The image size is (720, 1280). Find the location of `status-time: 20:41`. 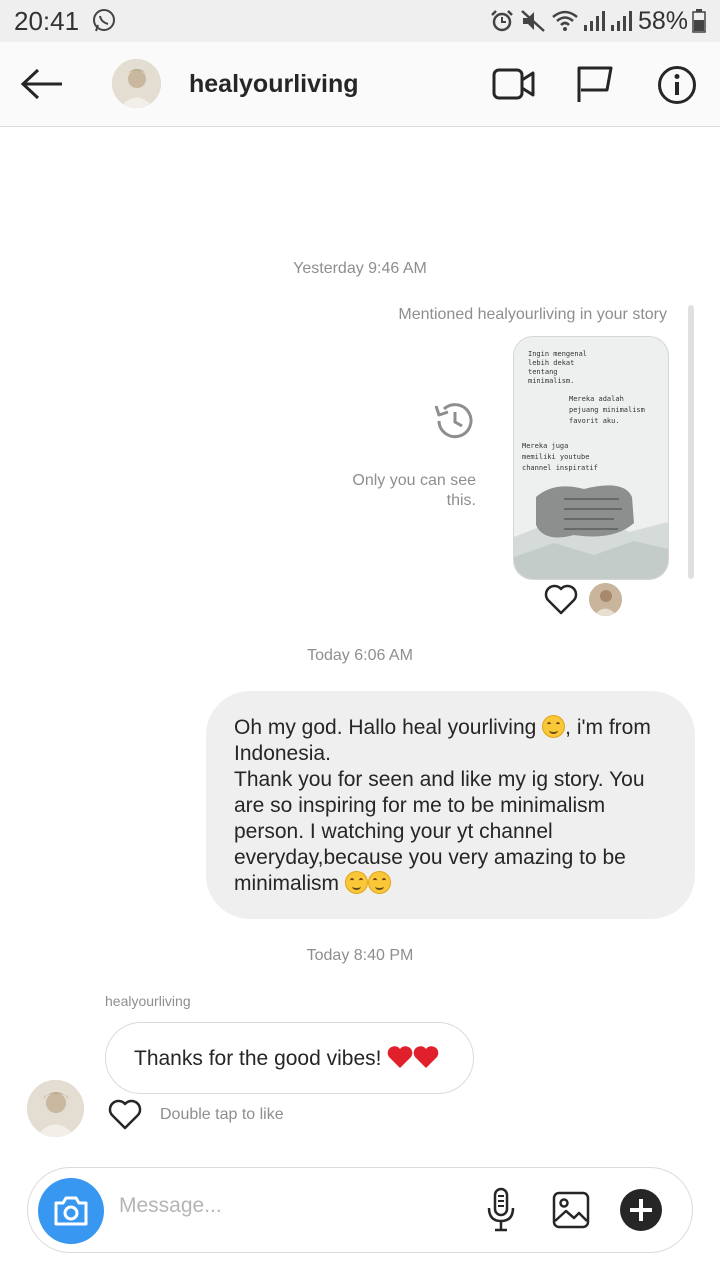

status-time: 20:41 is located at coordinates (47, 21).